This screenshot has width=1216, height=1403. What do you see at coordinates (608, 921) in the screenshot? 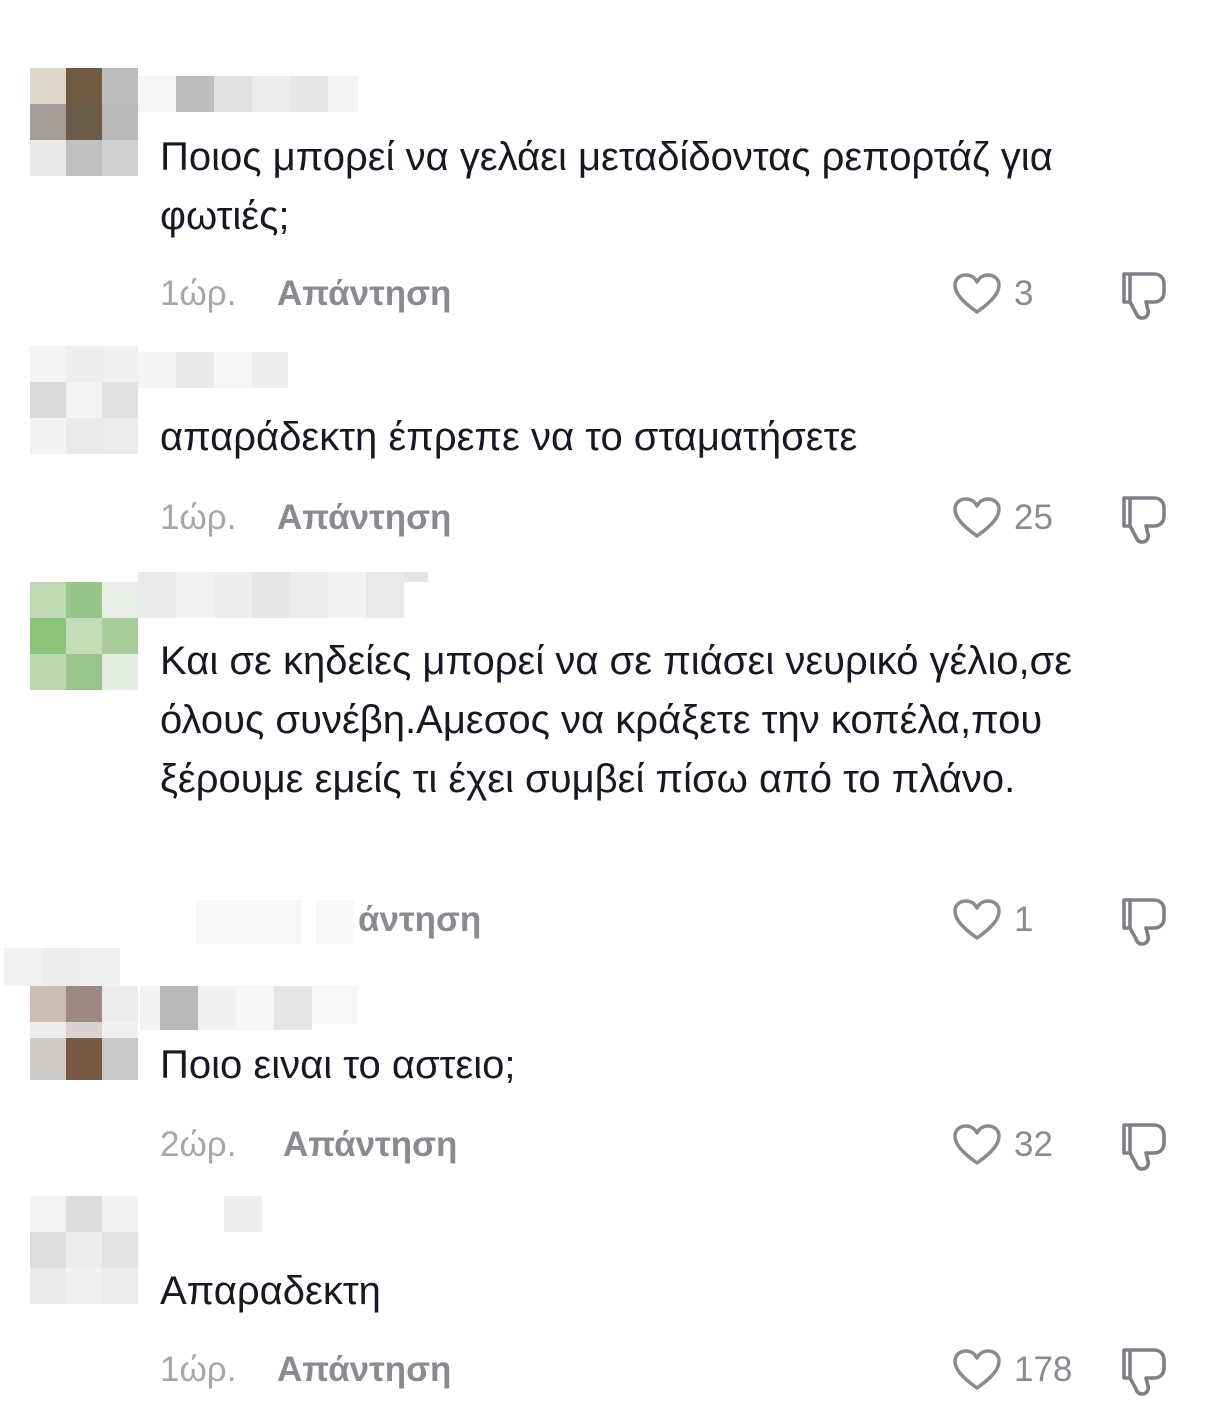
I see `comment-actions: άντηση 1` at bounding box center [608, 921].